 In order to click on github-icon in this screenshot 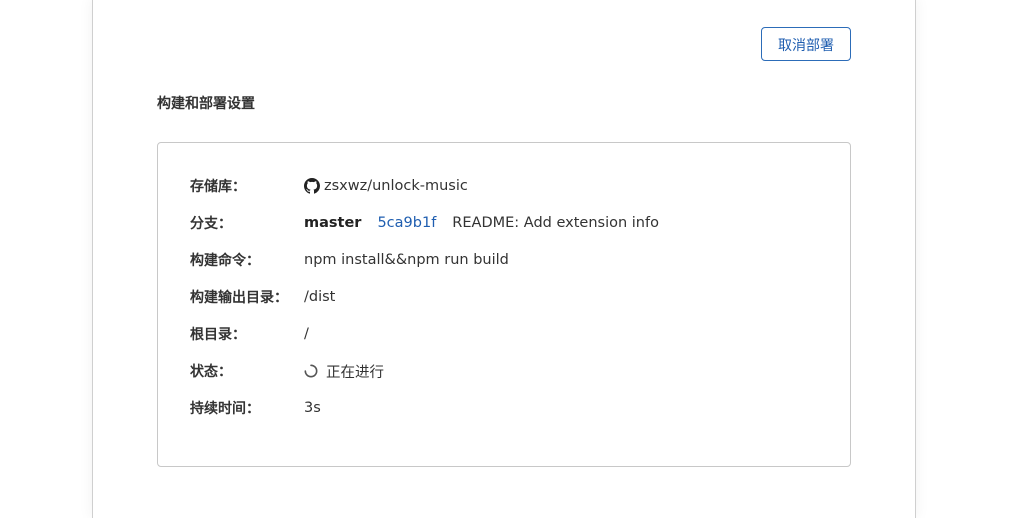, I will do `click(312, 186)`.